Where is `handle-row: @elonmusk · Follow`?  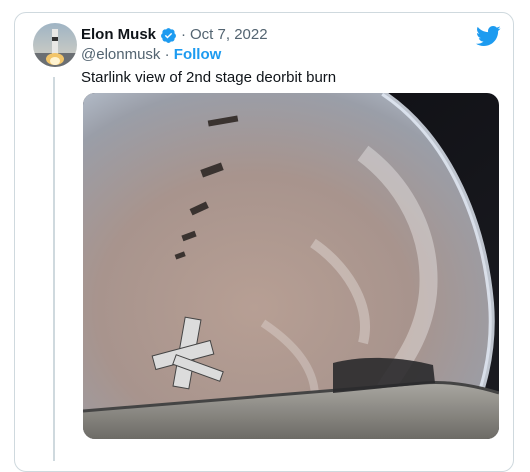 handle-row: @elonmusk · Follow is located at coordinates (151, 55).